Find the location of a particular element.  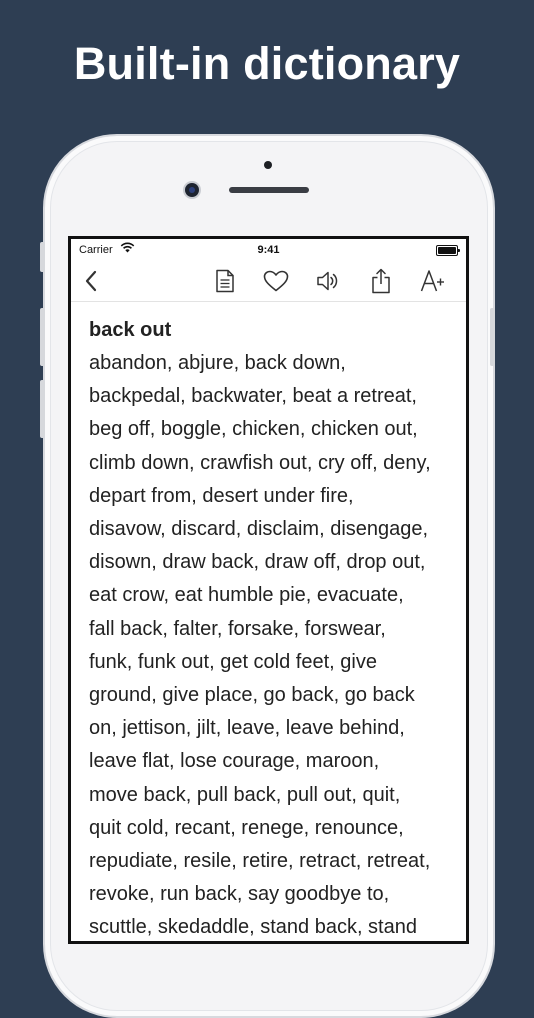

synonym-line: beg off, boggle, chicken, chicken out, is located at coordinates (253, 429).